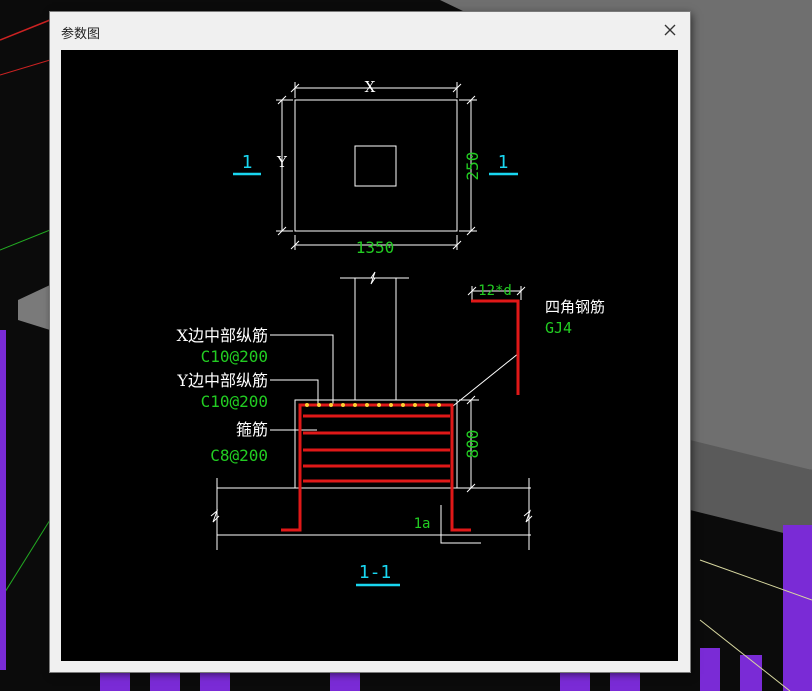  Describe the element at coordinates (247, 162) in the screenshot. I see `section-marker-left: 1` at that location.